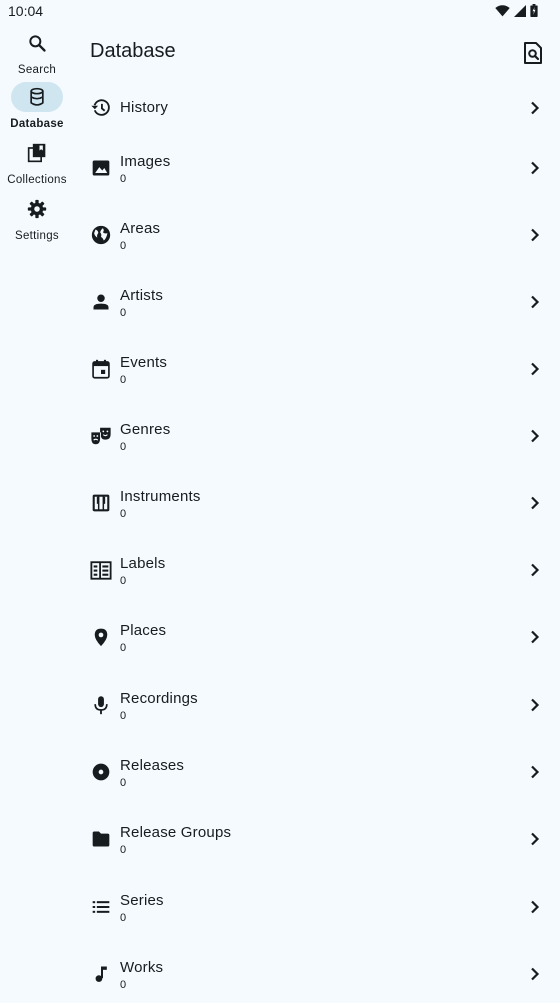 The width and height of the screenshot is (560, 1003). Describe the element at coordinates (520, 10) in the screenshot. I see `cell-signal-icon` at that location.